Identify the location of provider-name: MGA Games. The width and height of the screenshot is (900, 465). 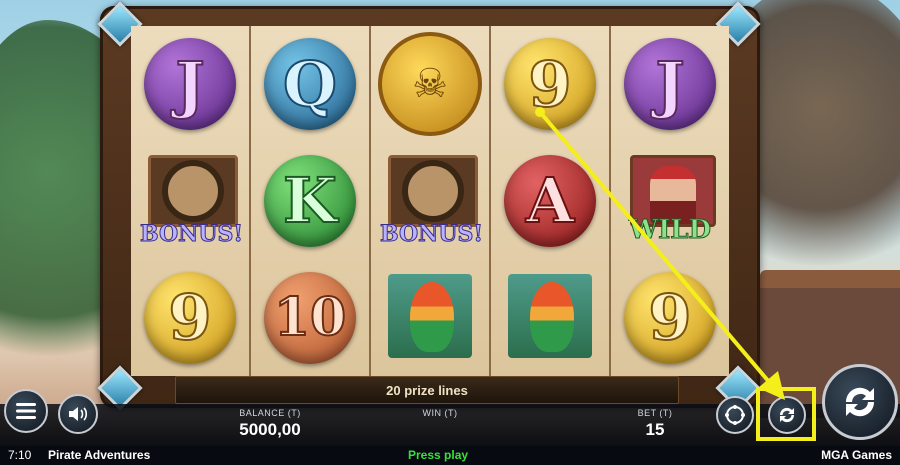
(856, 455).